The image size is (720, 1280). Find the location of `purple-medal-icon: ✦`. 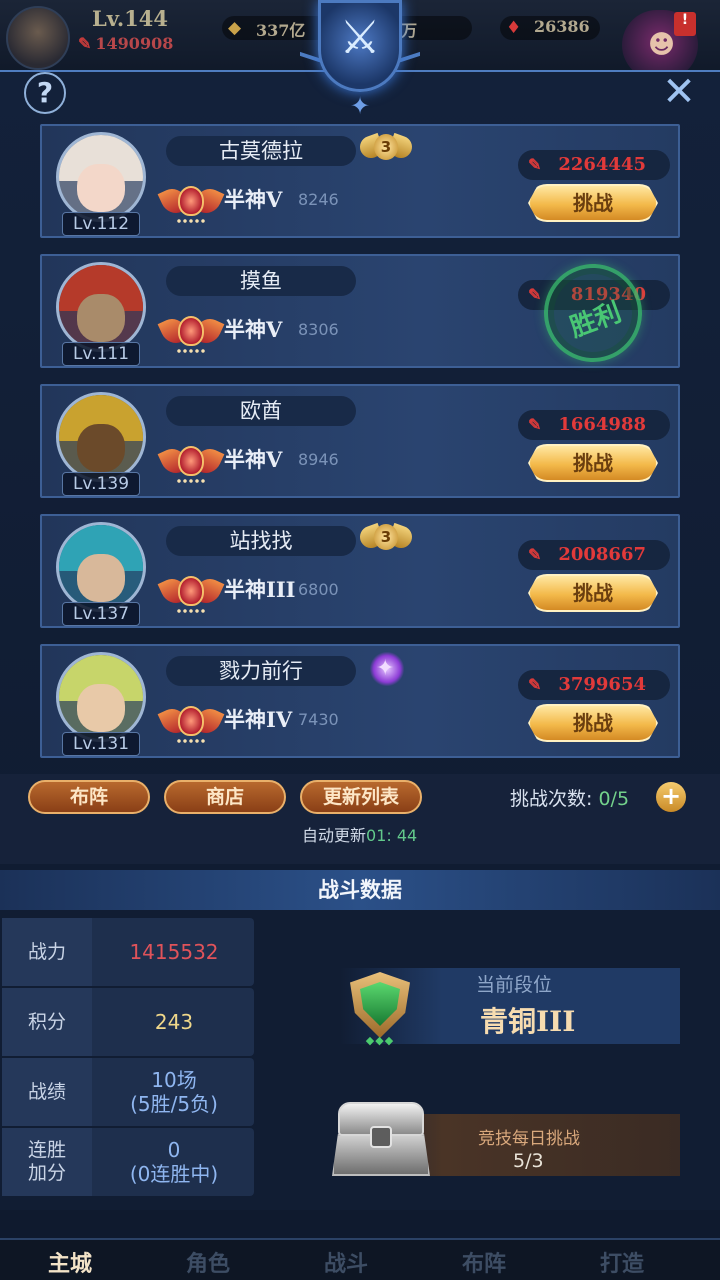

purple-medal-icon: ✦ is located at coordinates (386, 670).